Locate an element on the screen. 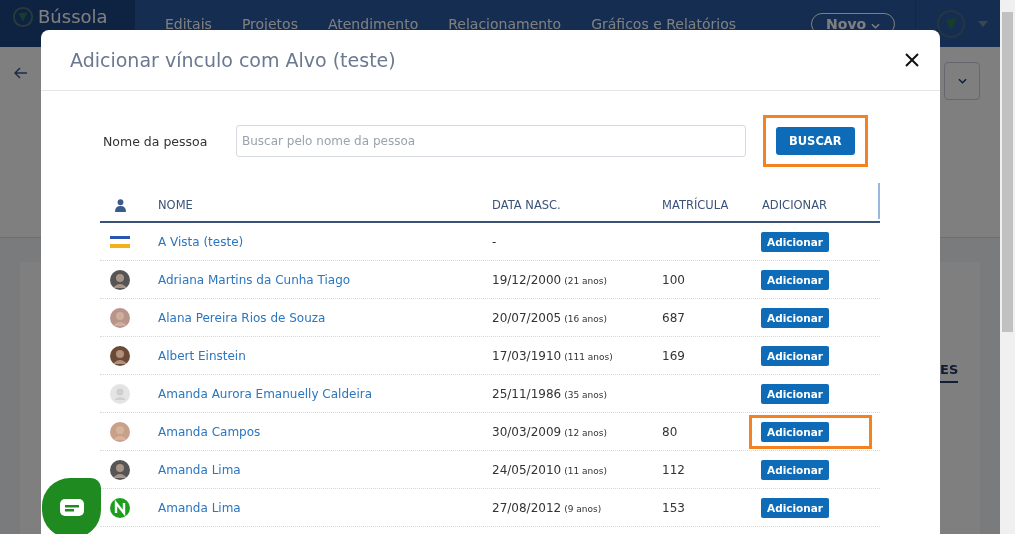 The width and height of the screenshot is (1015, 534). birth-date: 17/03/1910 is located at coordinates (527, 355).